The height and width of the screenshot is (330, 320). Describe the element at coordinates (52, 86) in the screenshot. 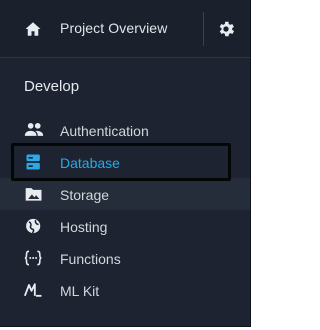

I see `section-develop: Develop` at that location.